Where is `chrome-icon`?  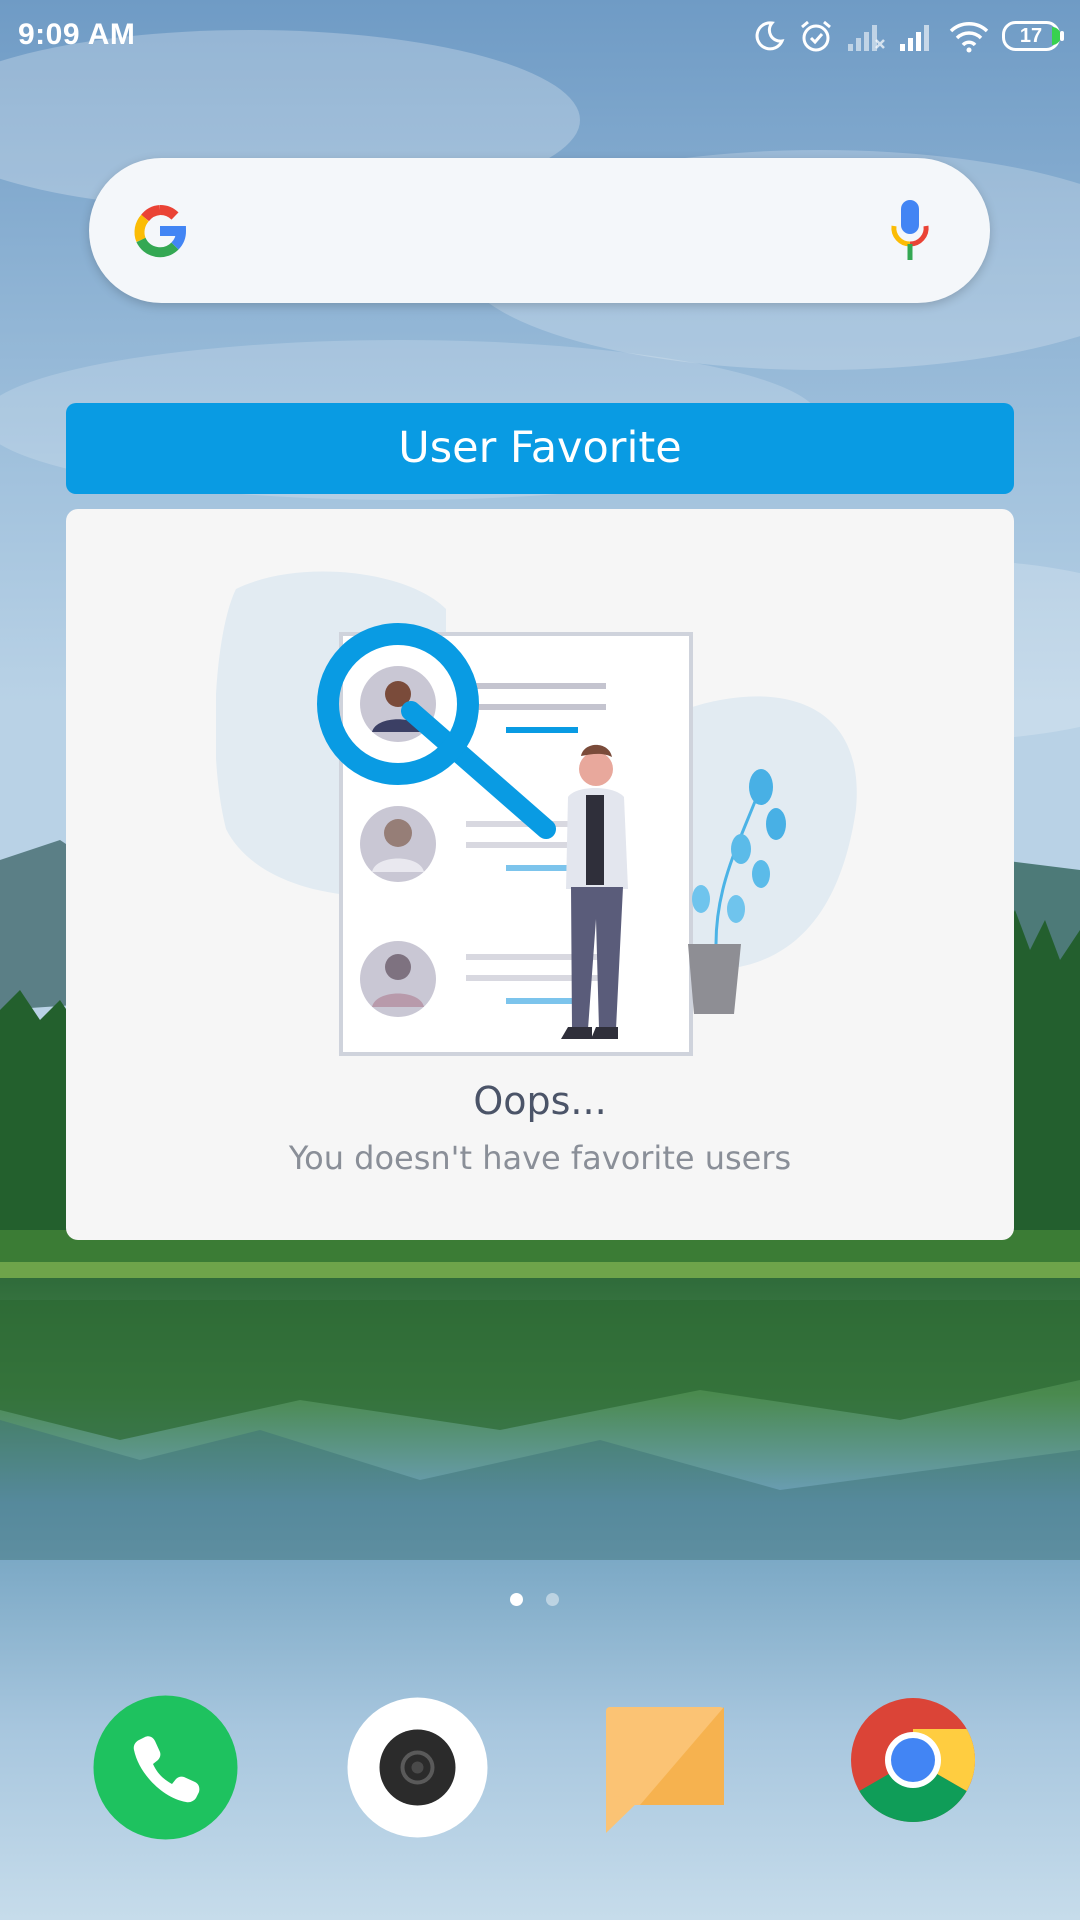
chrome-icon is located at coordinates (913, 1760).